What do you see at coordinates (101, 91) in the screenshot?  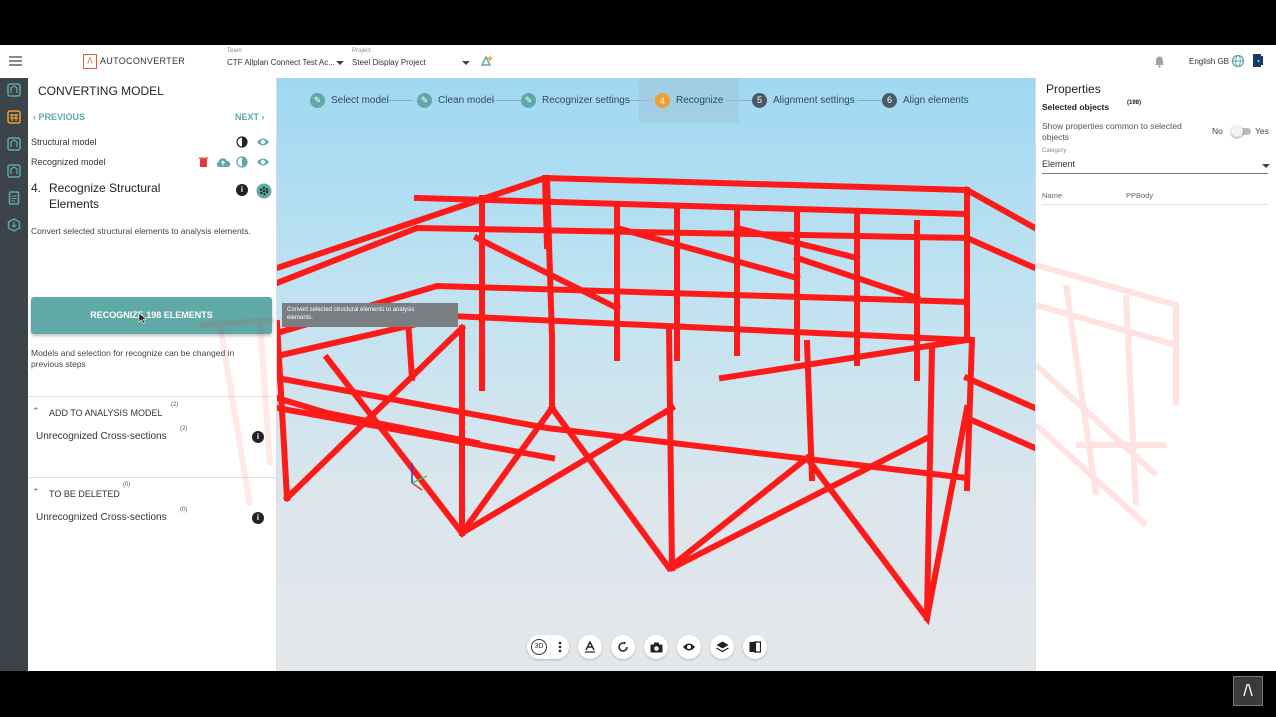 I see `panel-title: CONVERTING MODEL` at bounding box center [101, 91].